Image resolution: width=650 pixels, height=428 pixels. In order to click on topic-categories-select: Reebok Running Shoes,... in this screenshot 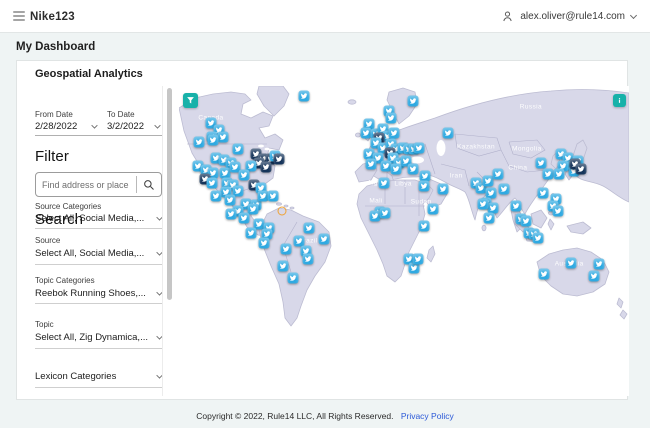, I will do `click(99, 293)`.